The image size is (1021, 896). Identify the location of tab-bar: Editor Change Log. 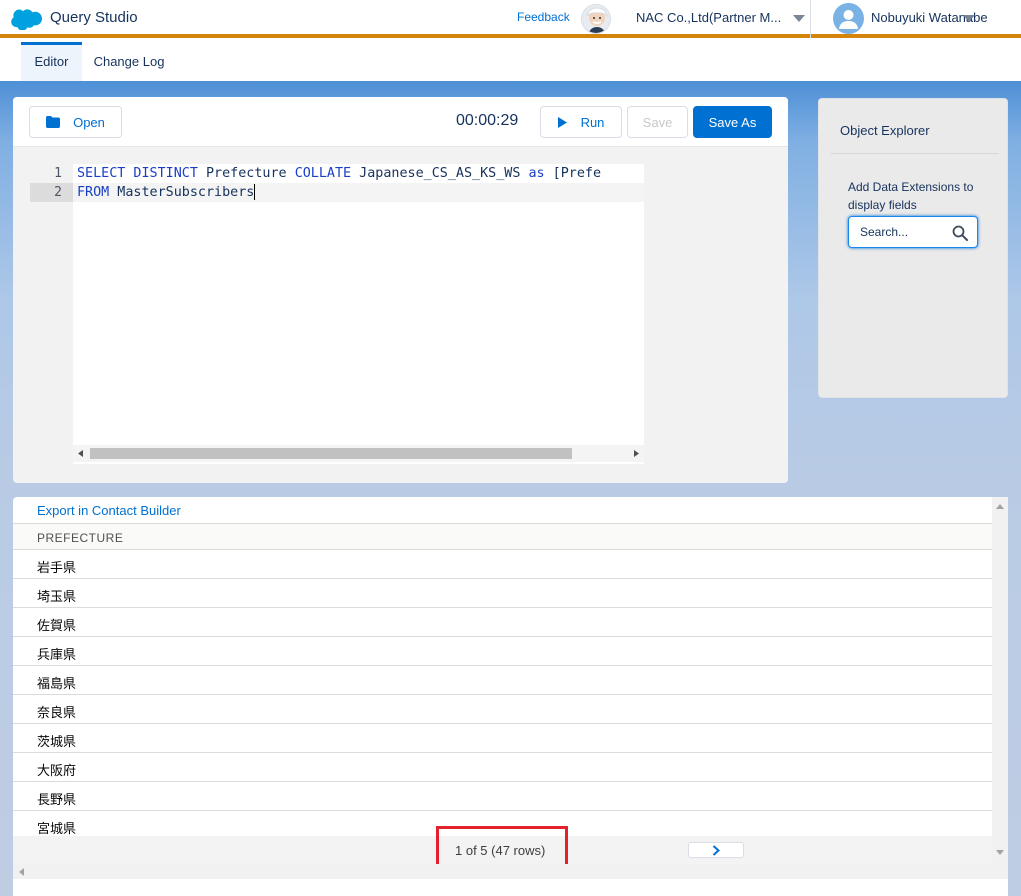
(510, 61).